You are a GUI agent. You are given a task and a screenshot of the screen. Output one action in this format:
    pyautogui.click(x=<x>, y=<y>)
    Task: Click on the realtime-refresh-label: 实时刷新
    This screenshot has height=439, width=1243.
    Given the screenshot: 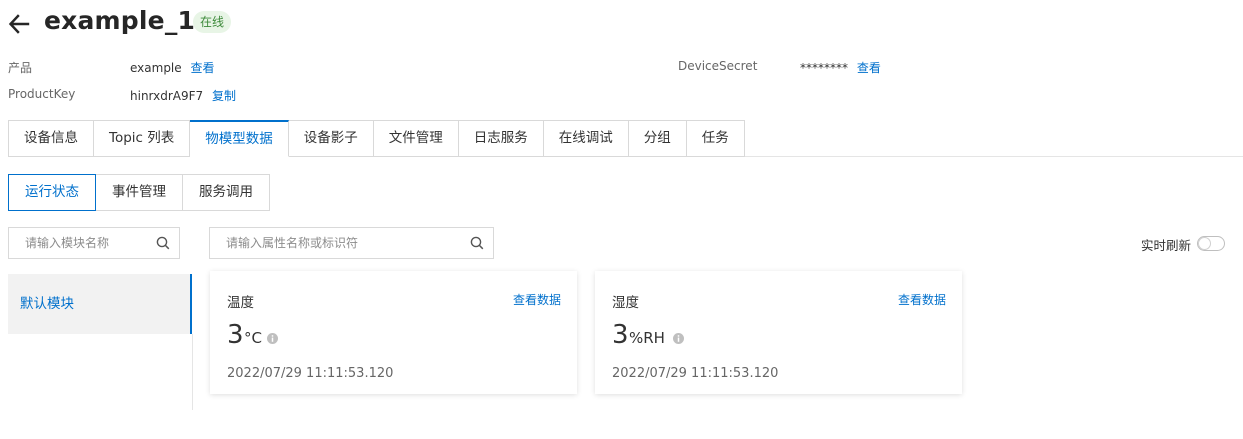 What is the action you would take?
    pyautogui.click(x=1166, y=245)
    